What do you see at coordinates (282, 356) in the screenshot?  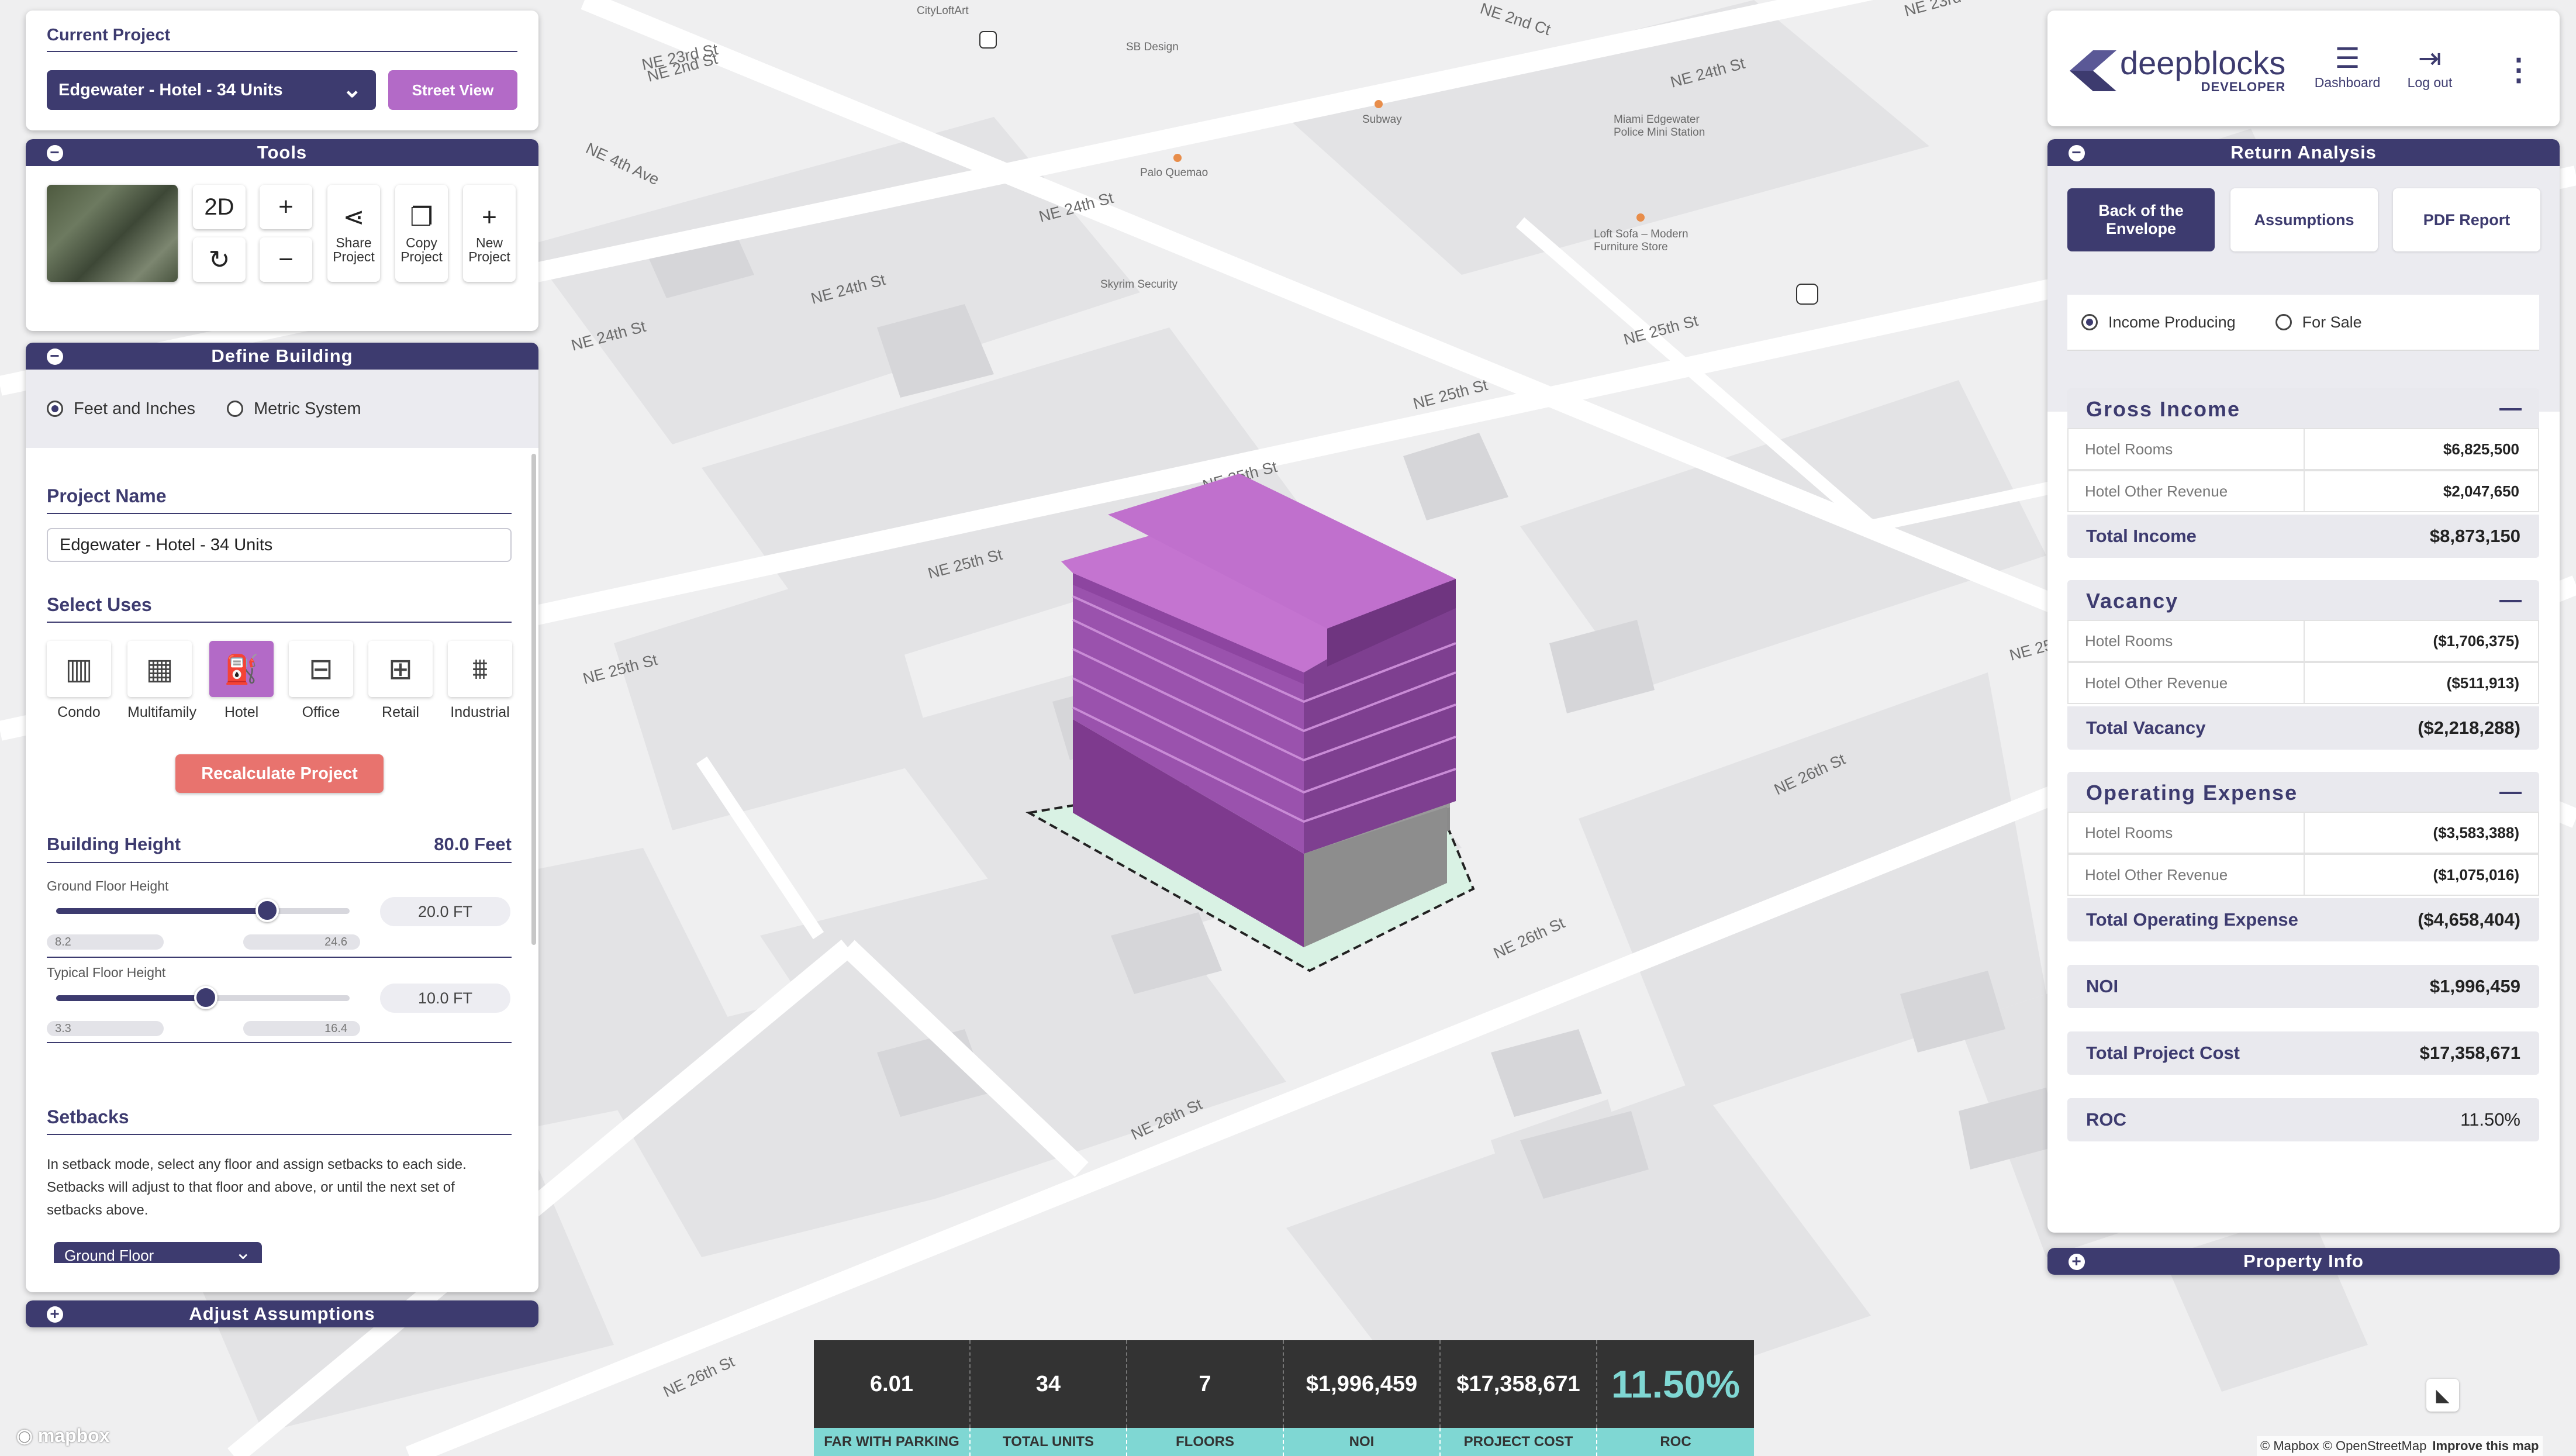 I see `define-building-header: − Define Building` at bounding box center [282, 356].